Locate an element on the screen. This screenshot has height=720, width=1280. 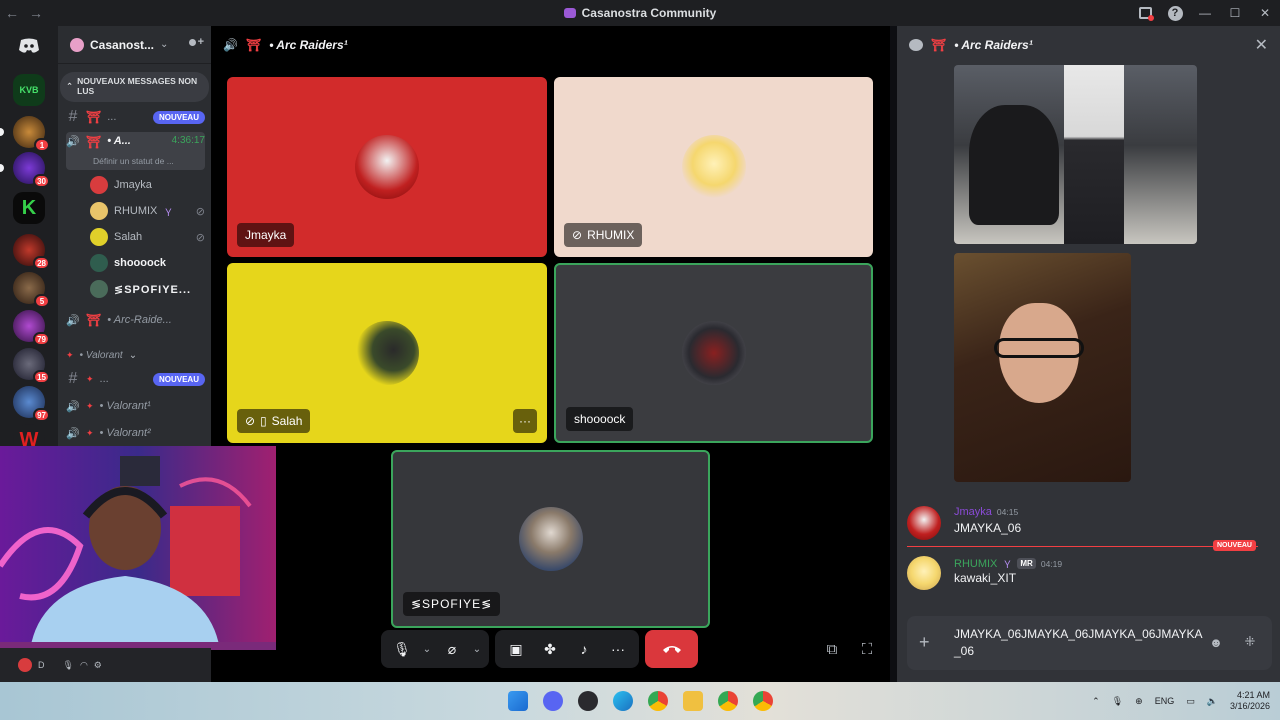
message-author: Jmayka is located at coordinates (973, 512).